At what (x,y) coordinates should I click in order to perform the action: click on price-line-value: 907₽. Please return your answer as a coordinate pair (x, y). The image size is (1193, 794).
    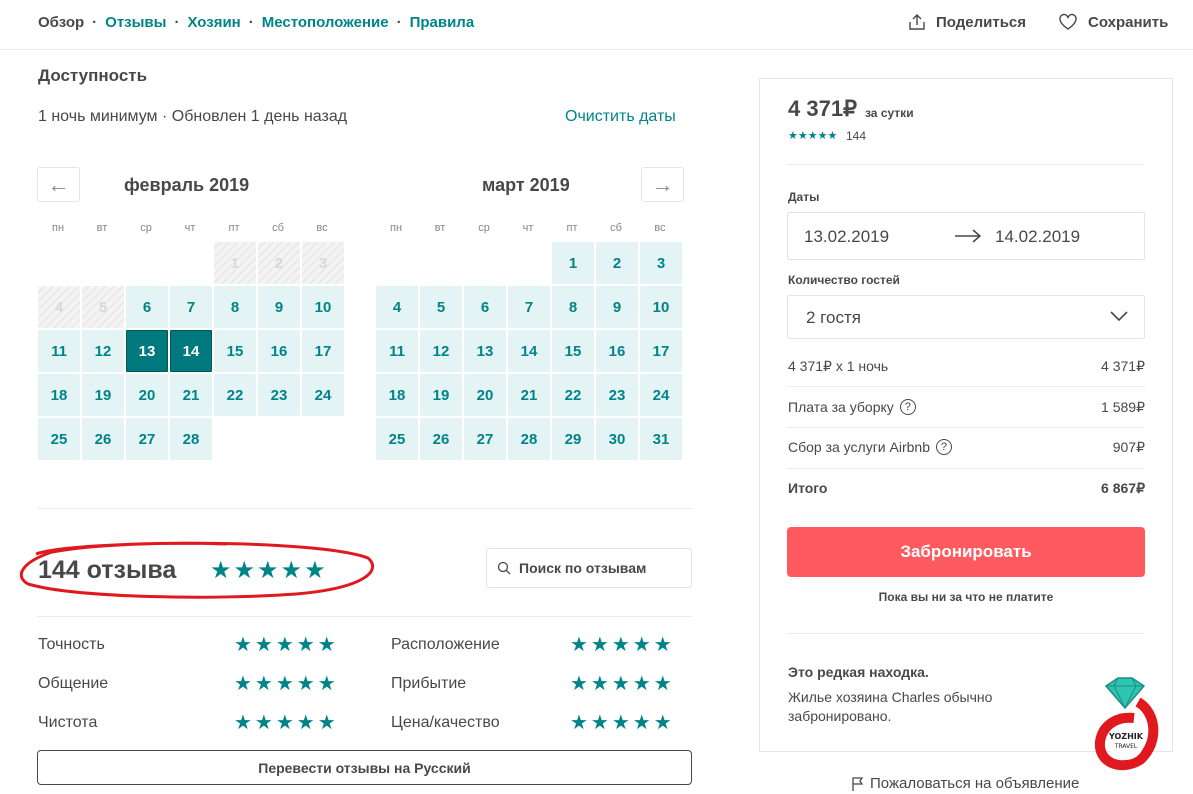
    Looking at the image, I should click on (1128, 447).